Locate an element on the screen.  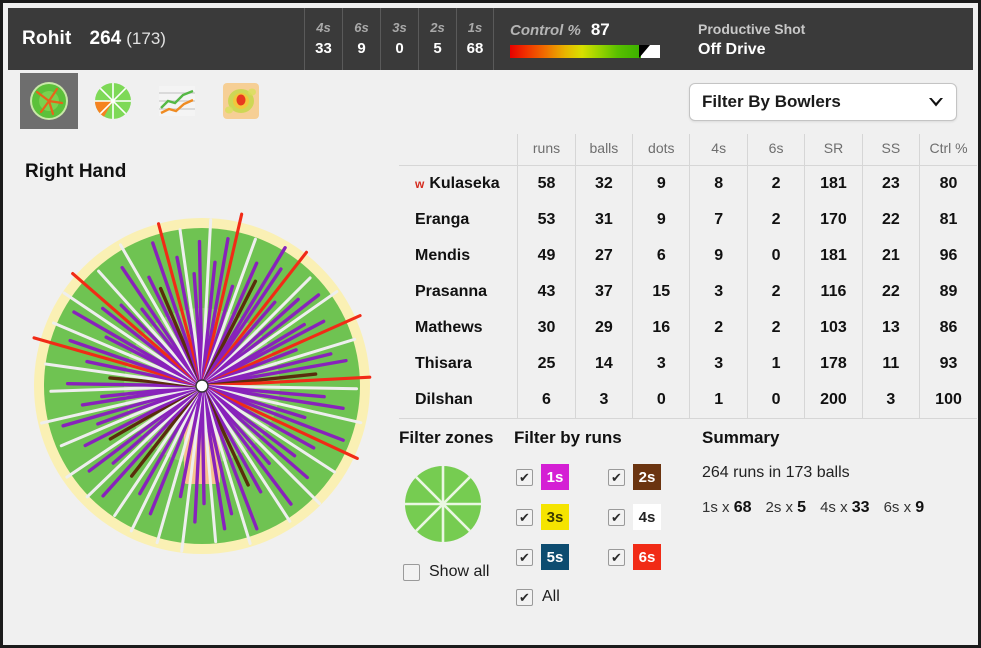
cell-ctrl: 93 is located at coordinates (948, 364).